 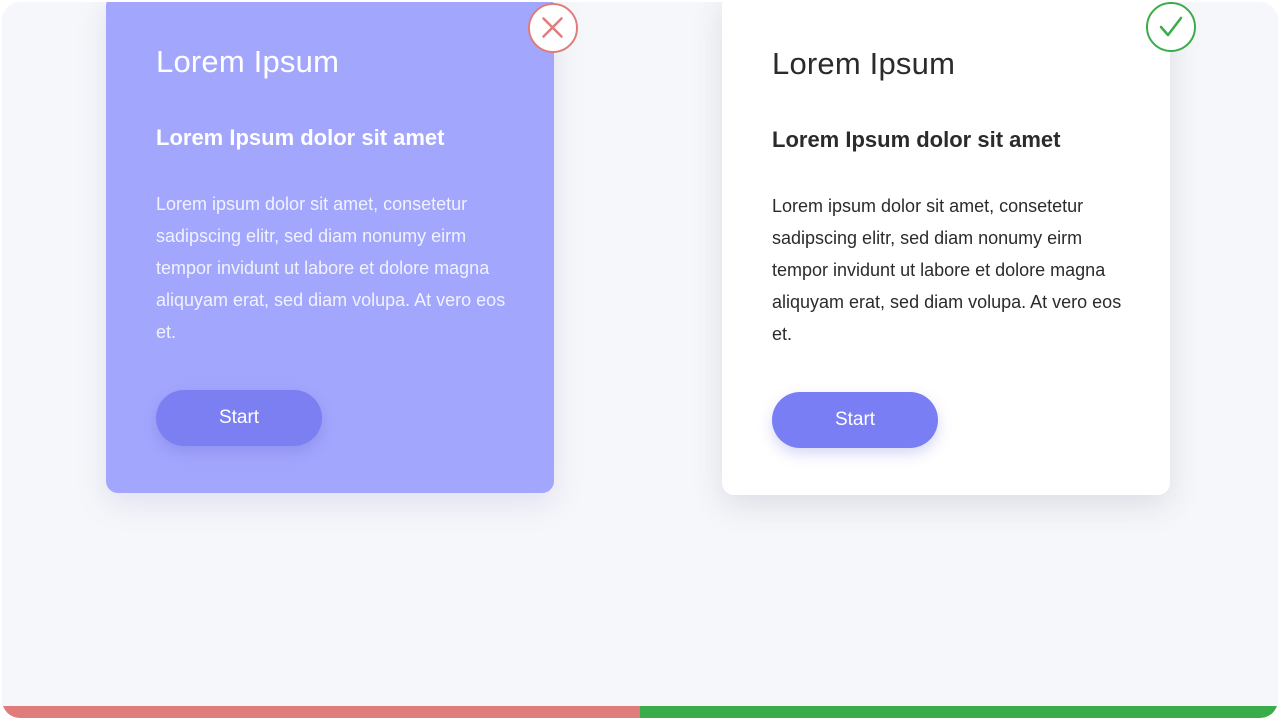 I want to click on correct-indicator-bar, so click(x=959, y=712).